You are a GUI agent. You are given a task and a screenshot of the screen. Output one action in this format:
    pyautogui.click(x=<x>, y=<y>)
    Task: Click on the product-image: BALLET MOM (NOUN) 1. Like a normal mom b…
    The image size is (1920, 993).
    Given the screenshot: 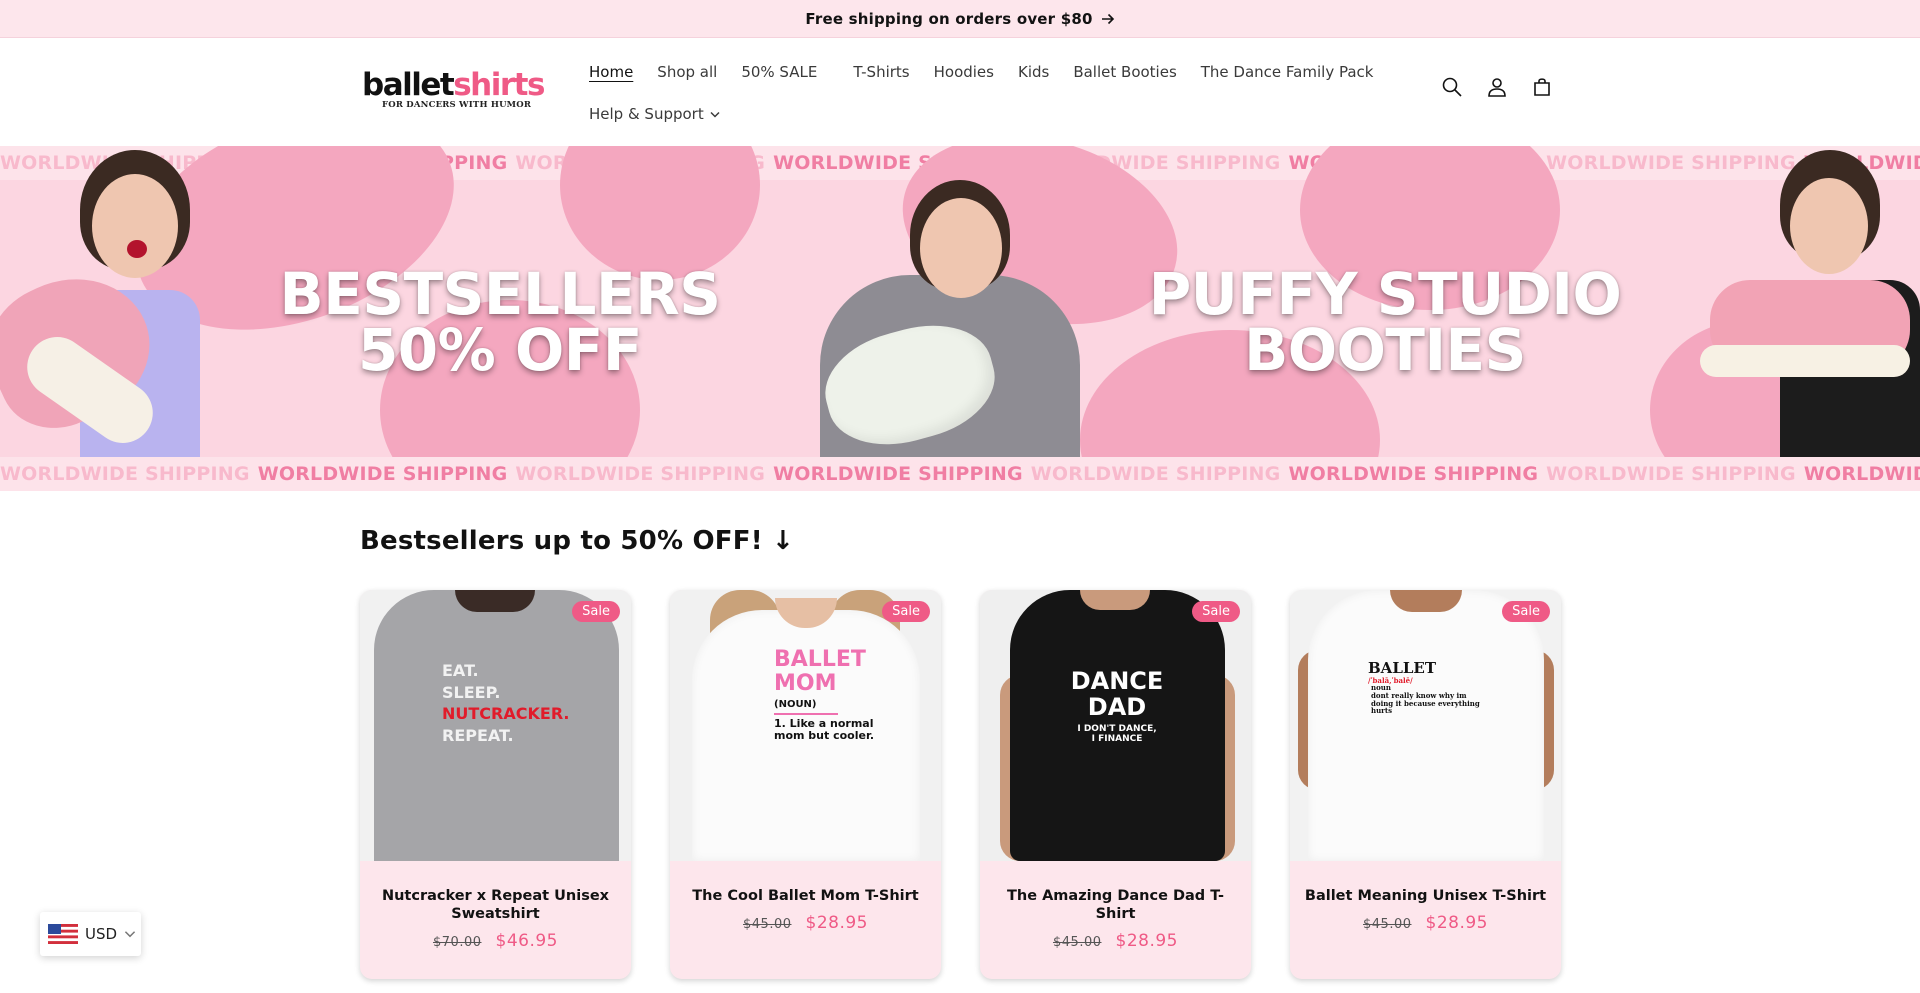 What is the action you would take?
    pyautogui.click(x=805, y=725)
    